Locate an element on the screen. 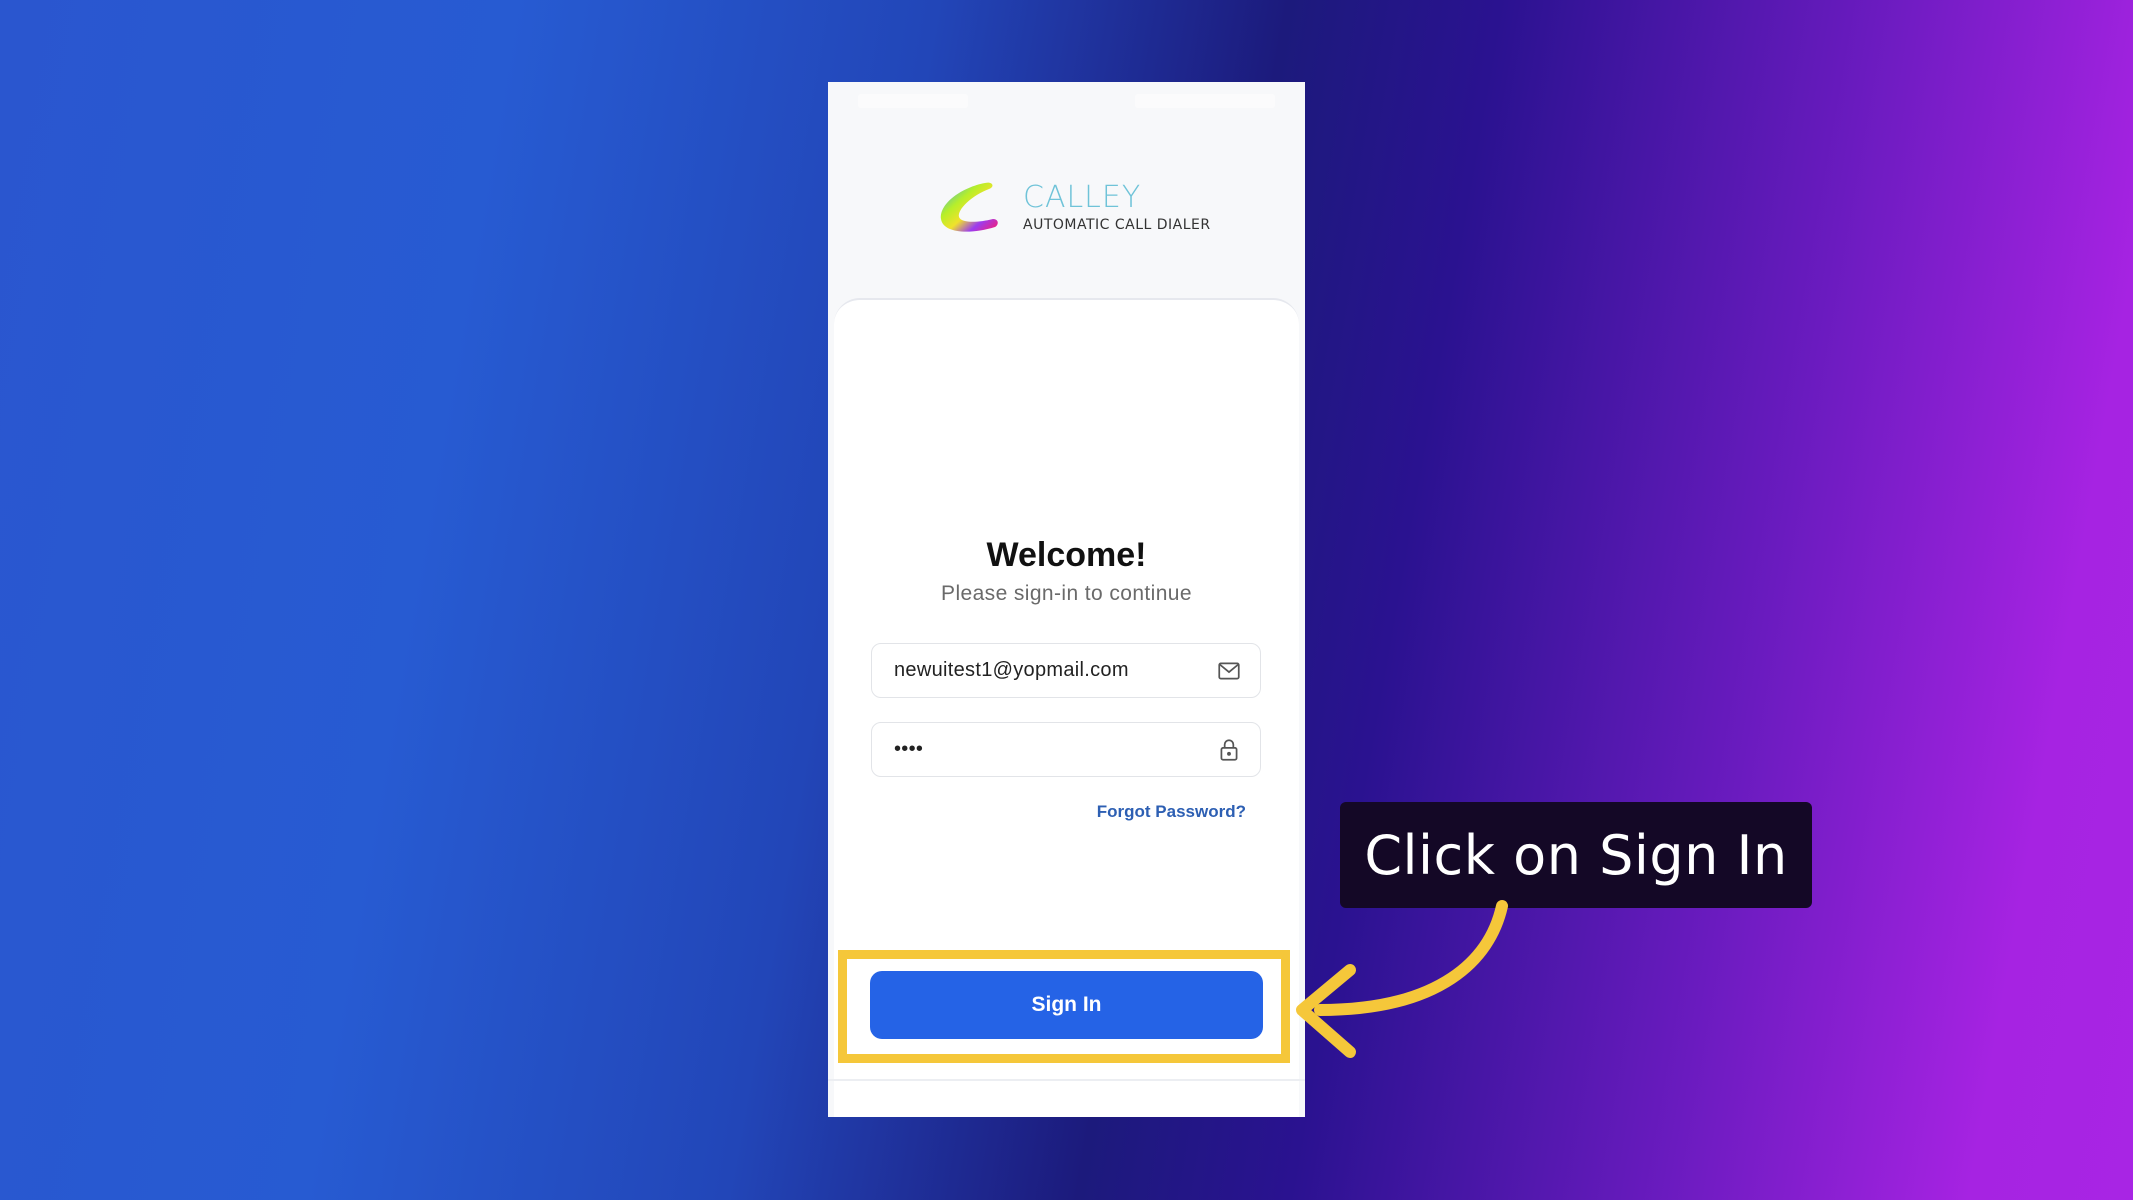 The width and height of the screenshot is (2133, 1200). brand-name: CALLEY is located at coordinates (1082, 197).